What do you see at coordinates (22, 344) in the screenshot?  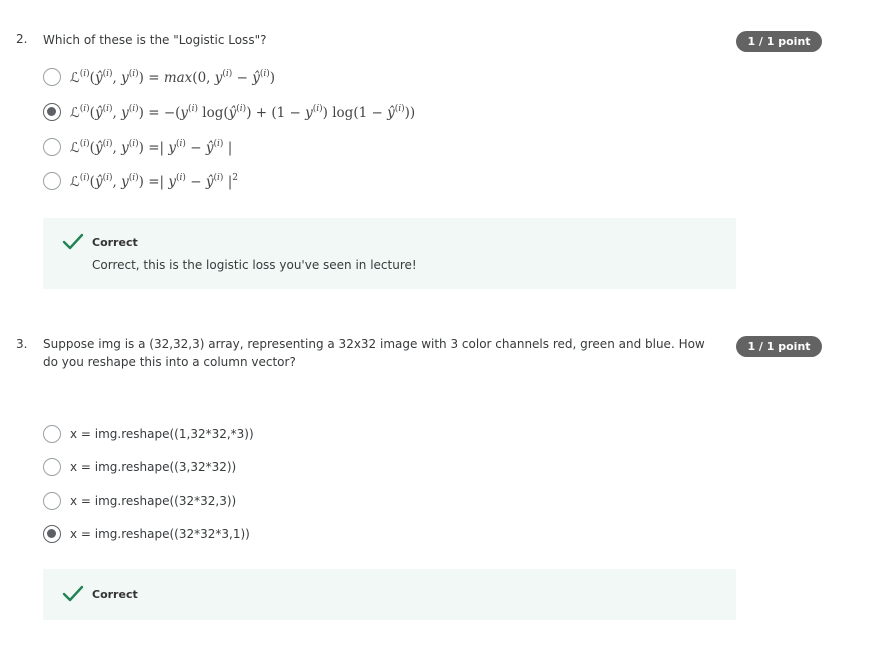 I see `question-number: 3.` at bounding box center [22, 344].